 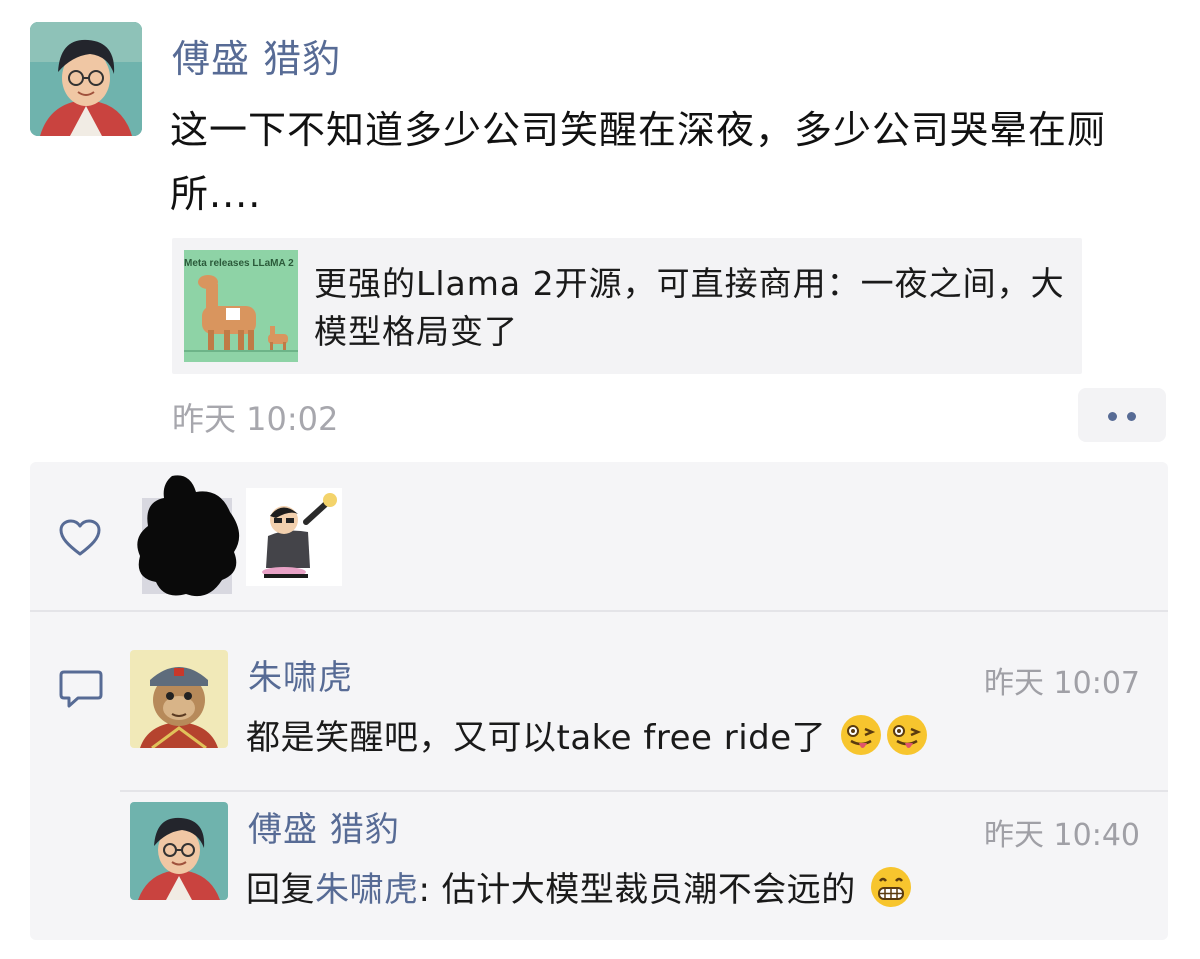 What do you see at coordinates (891, 887) in the screenshot?
I see `grin-emoji` at bounding box center [891, 887].